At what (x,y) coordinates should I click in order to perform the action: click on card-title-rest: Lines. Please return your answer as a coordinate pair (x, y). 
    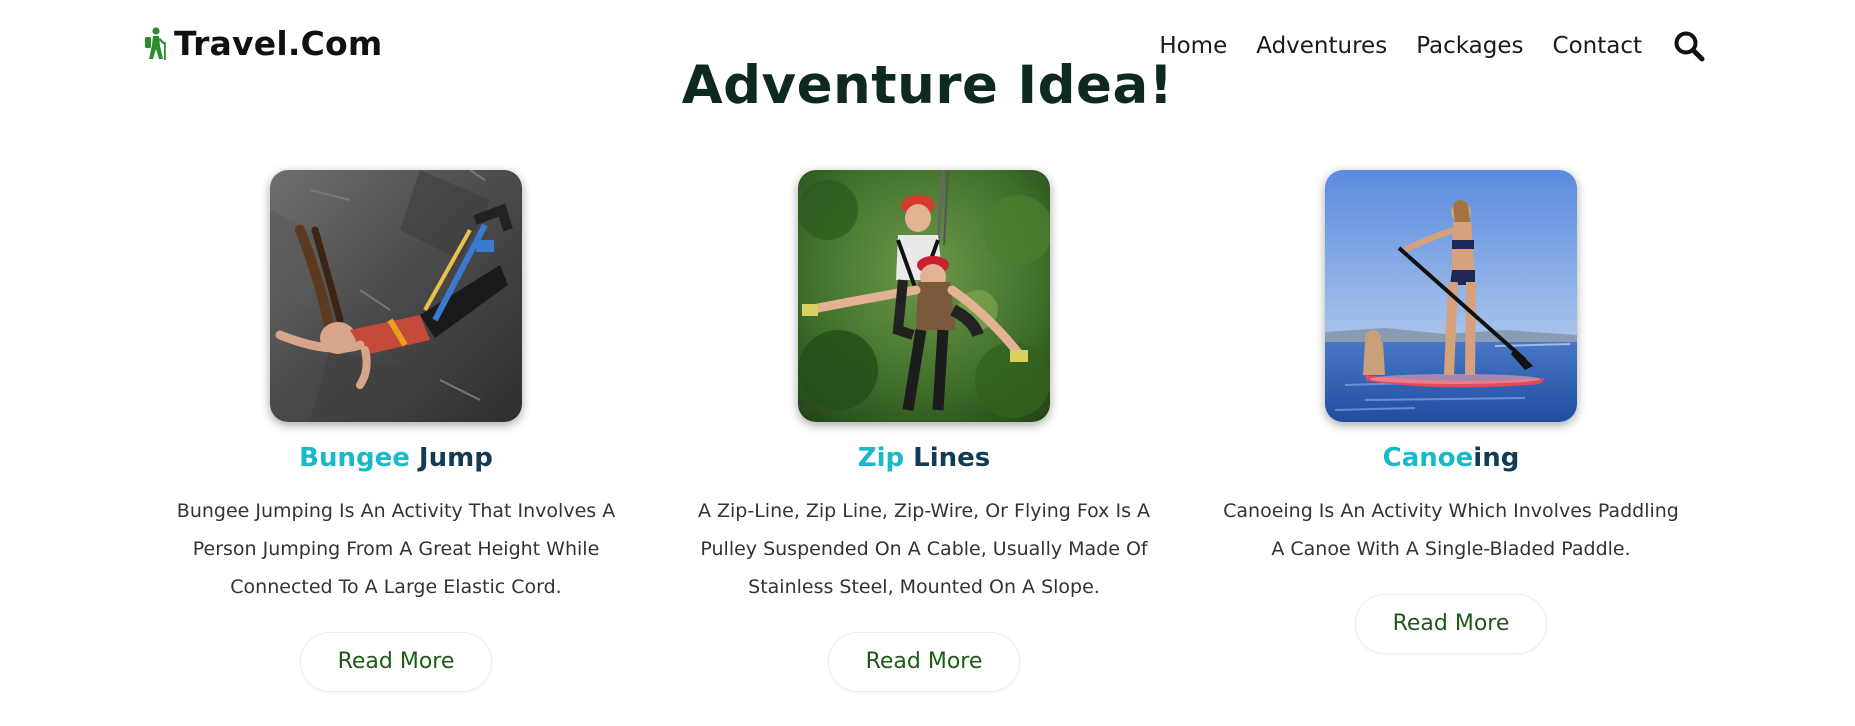
    Looking at the image, I should click on (947, 458).